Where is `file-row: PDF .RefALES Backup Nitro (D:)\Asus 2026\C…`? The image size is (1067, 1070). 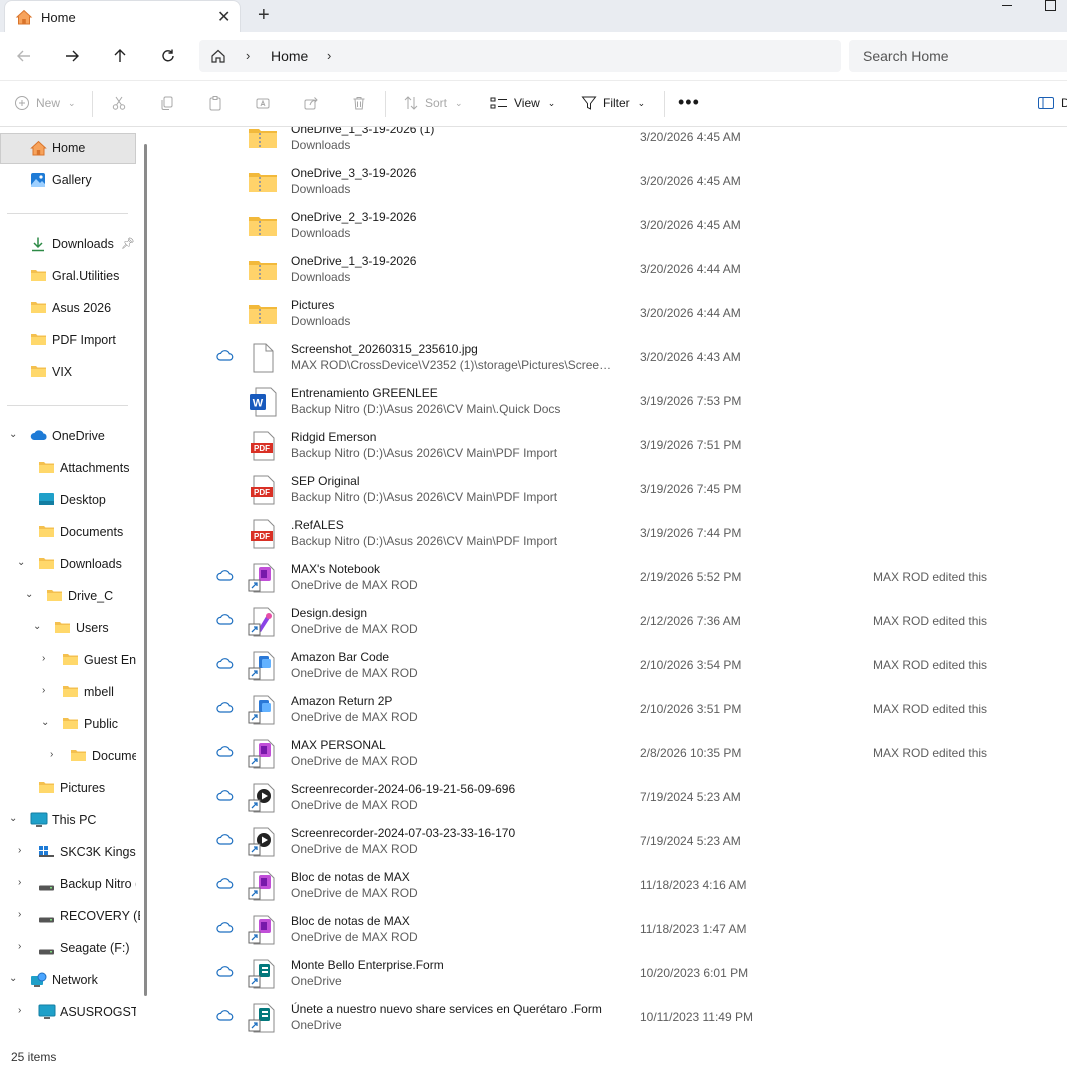 file-row: PDF .RefALES Backup Nitro (D:)\Asus 2026\C… is located at coordinates (610, 536).